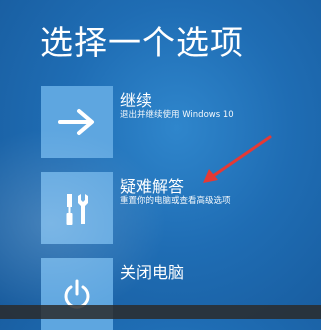 This screenshot has width=321, height=330. I want to click on taskbar, so click(160, 312).